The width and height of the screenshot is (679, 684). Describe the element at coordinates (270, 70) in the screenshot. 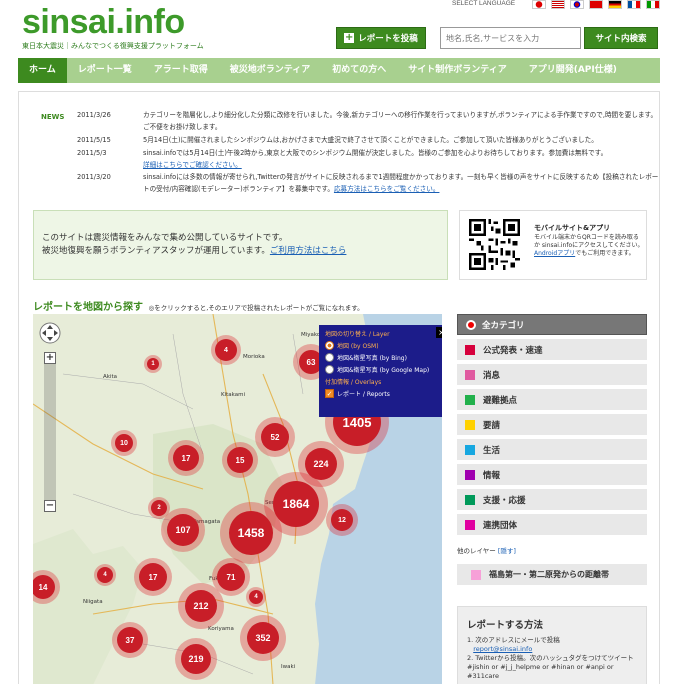

I see `nav-volunteer: 被災地ボランティア` at that location.